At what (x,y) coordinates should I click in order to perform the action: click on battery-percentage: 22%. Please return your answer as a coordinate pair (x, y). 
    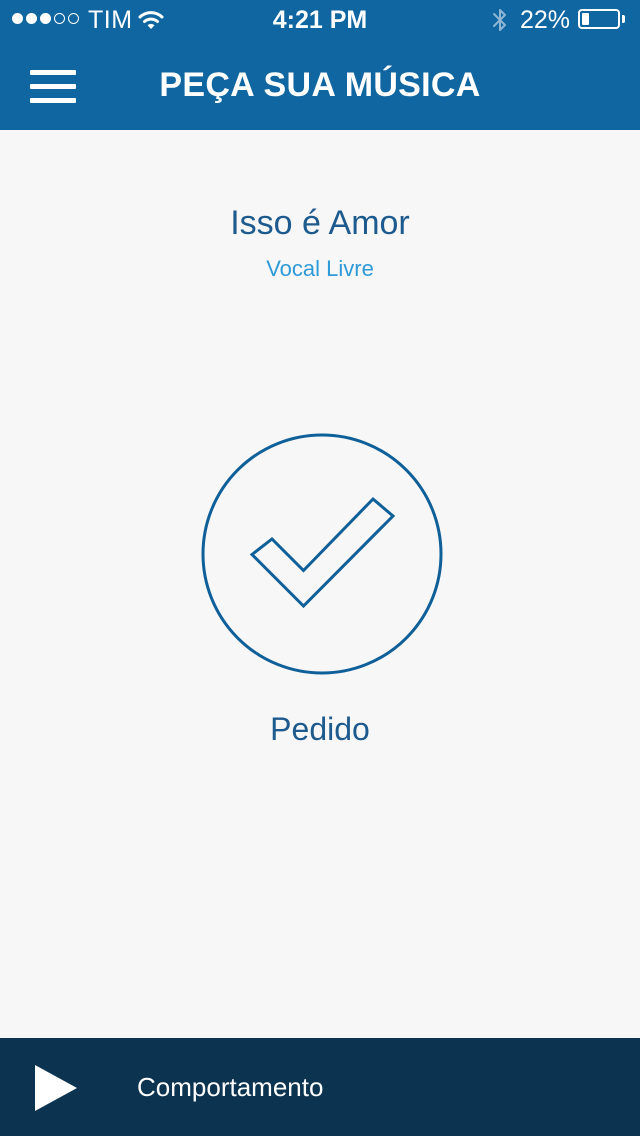
    Looking at the image, I should click on (545, 20).